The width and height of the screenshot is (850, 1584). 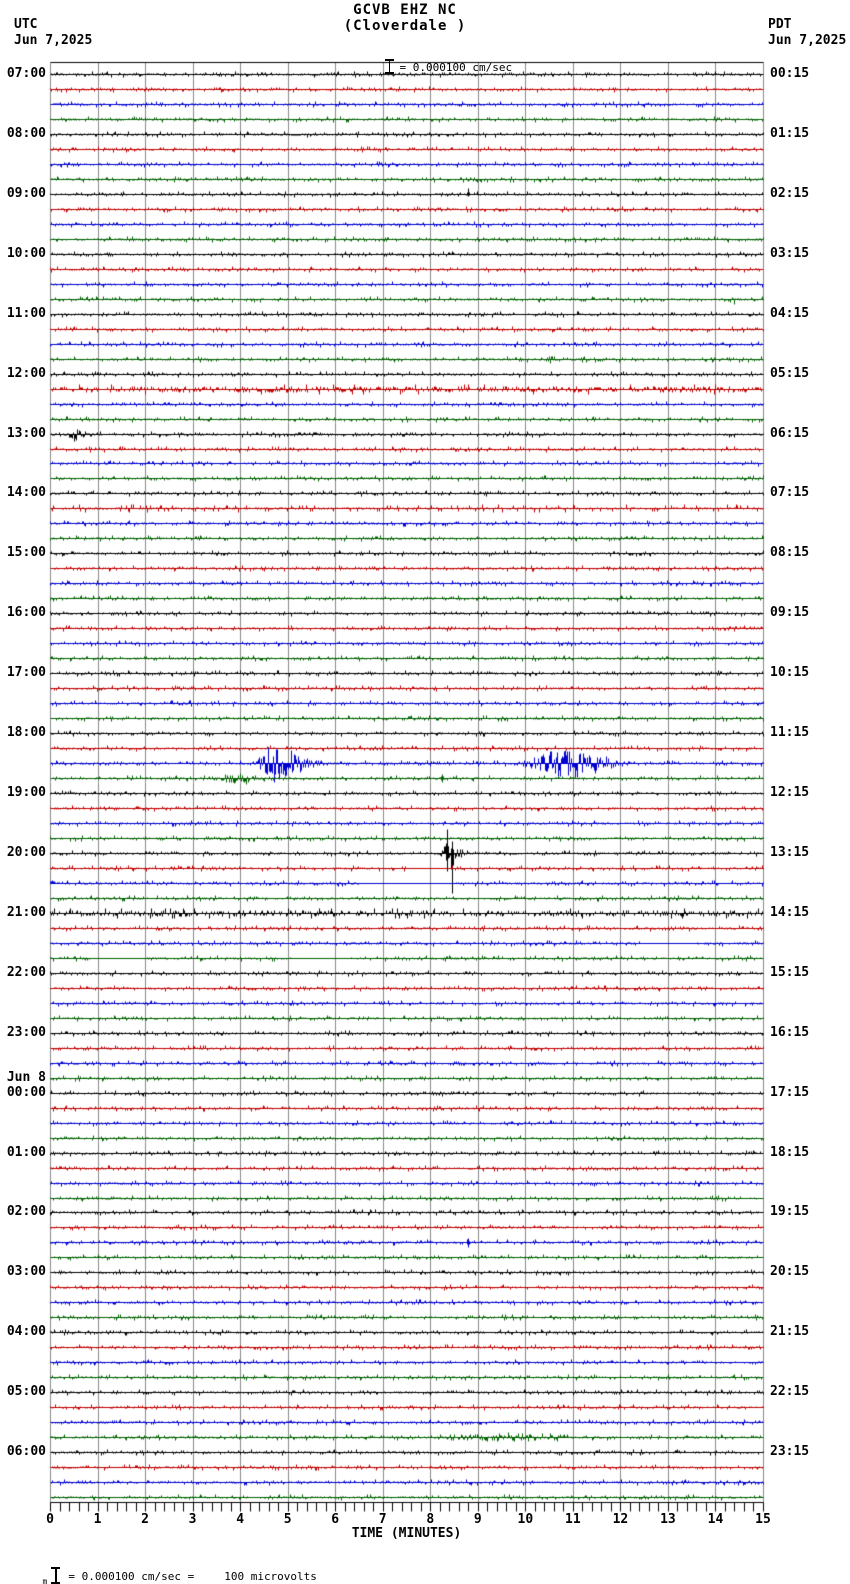 What do you see at coordinates (26, 493) in the screenshot?
I see `utc-hour-label: 14:00` at bounding box center [26, 493].